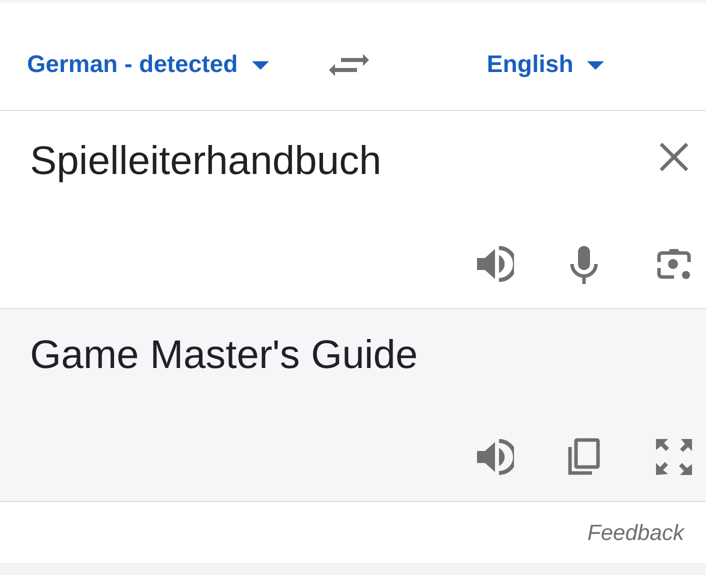 The image size is (706, 576). Describe the element at coordinates (148, 65) in the screenshot. I see `source-language-dropdown: German - detected` at that location.